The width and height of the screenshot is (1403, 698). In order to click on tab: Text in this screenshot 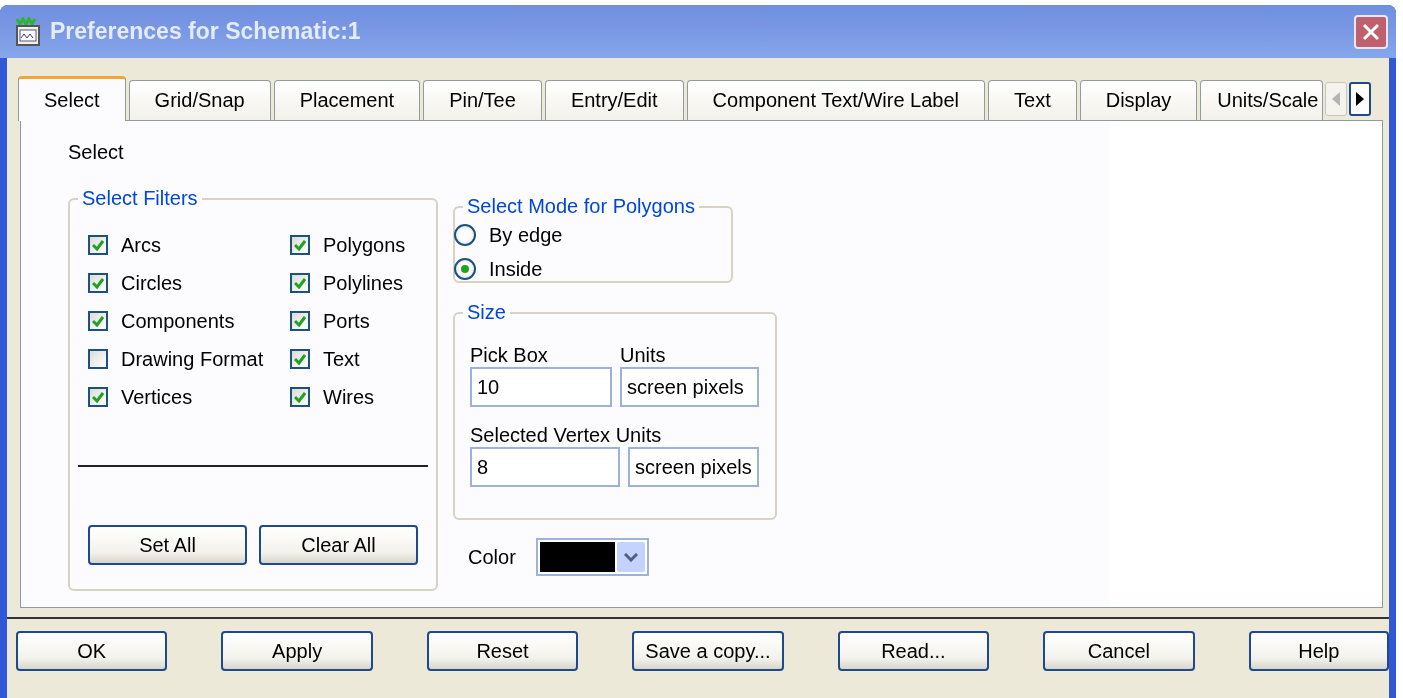, I will do `click(1032, 100)`.